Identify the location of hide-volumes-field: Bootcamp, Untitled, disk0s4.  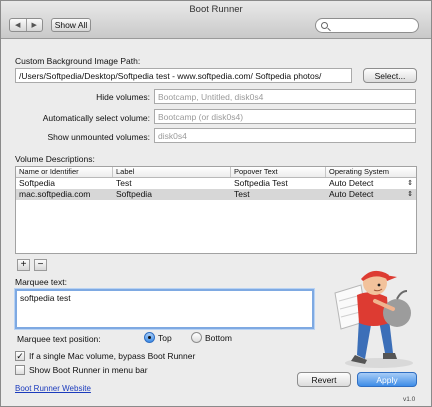
(285, 96).